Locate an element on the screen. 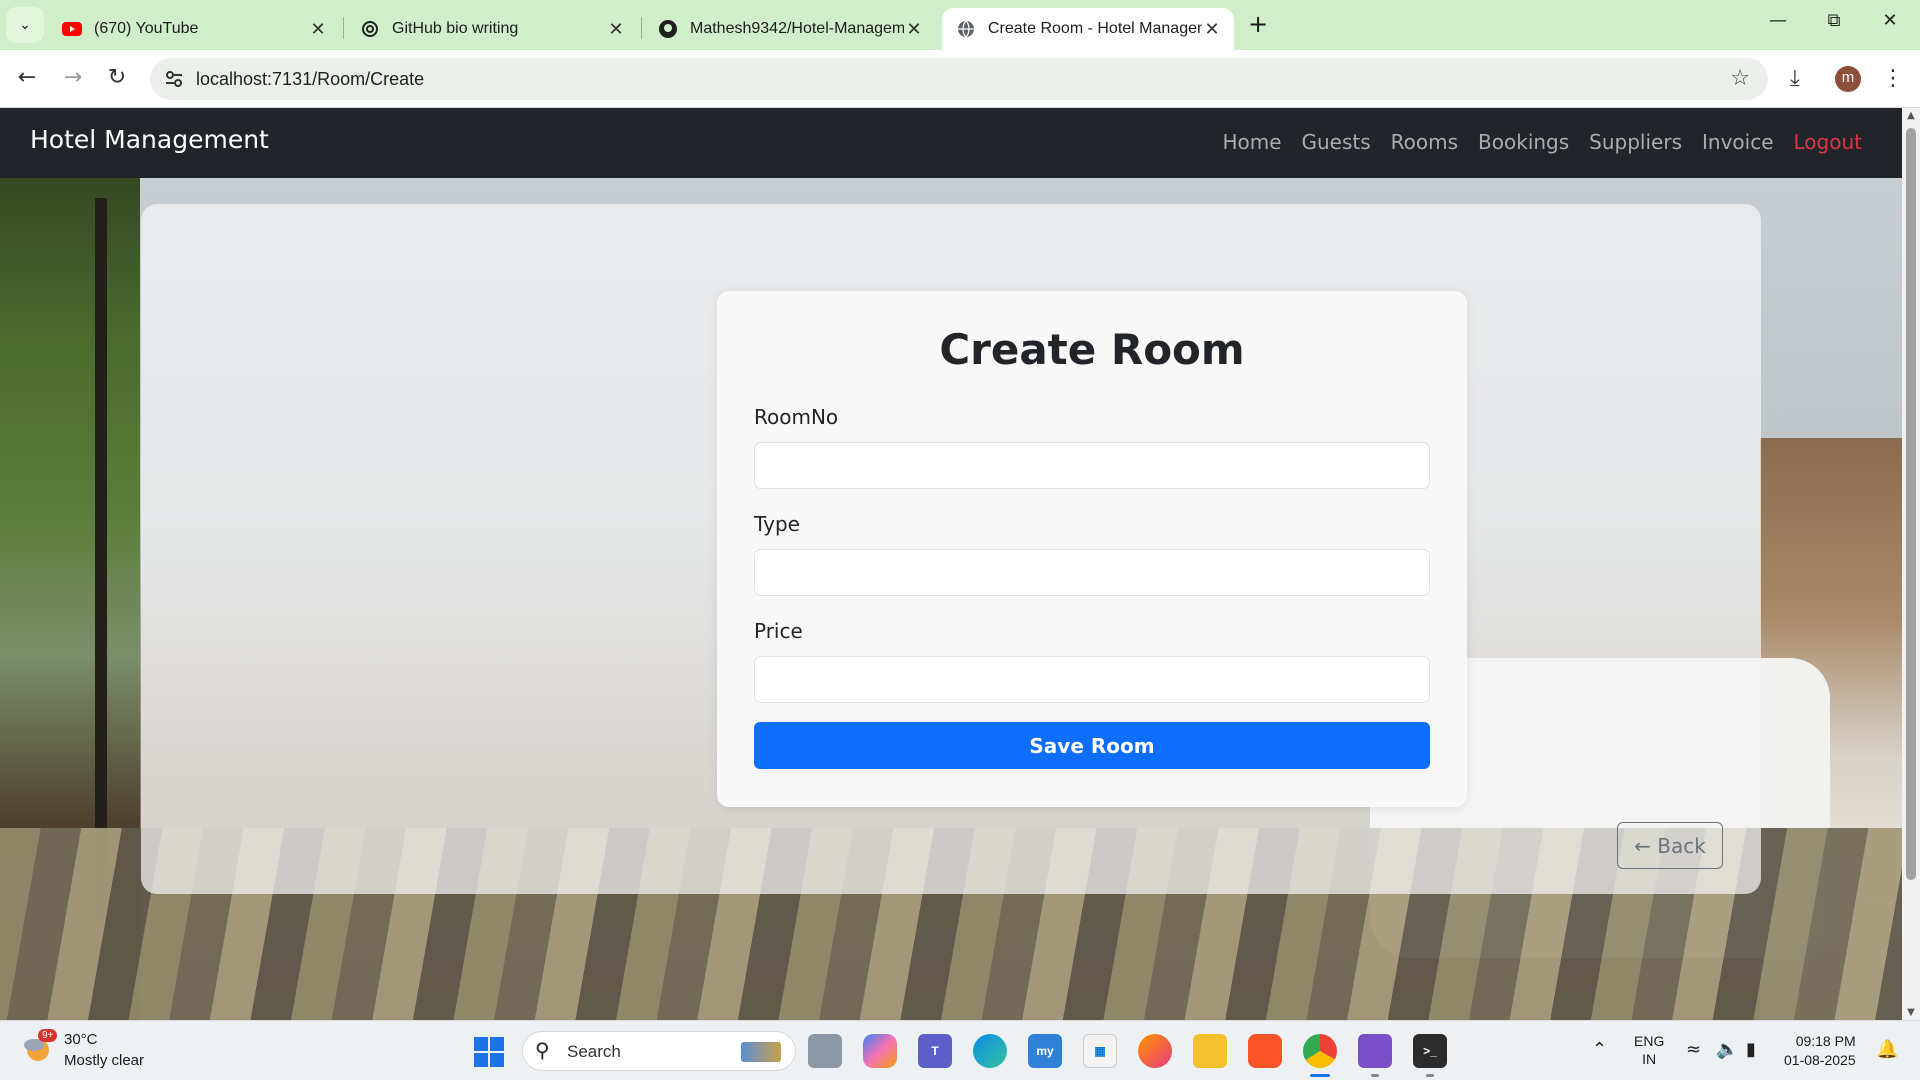 The height and width of the screenshot is (1080, 1920). back-arrow-icon: ← is located at coordinates (27, 79).